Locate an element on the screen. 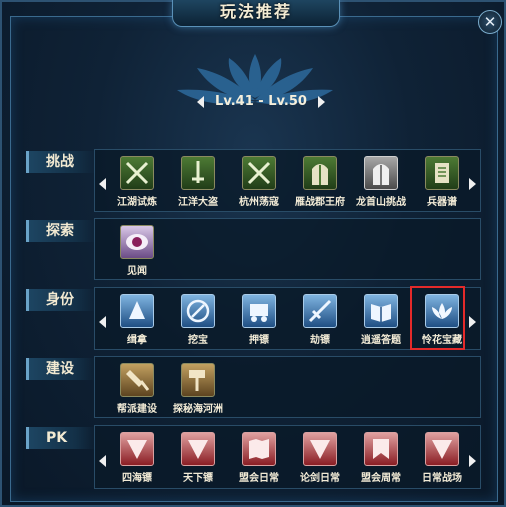  activity-item: 杭州荡寇 is located at coordinates (259, 182).